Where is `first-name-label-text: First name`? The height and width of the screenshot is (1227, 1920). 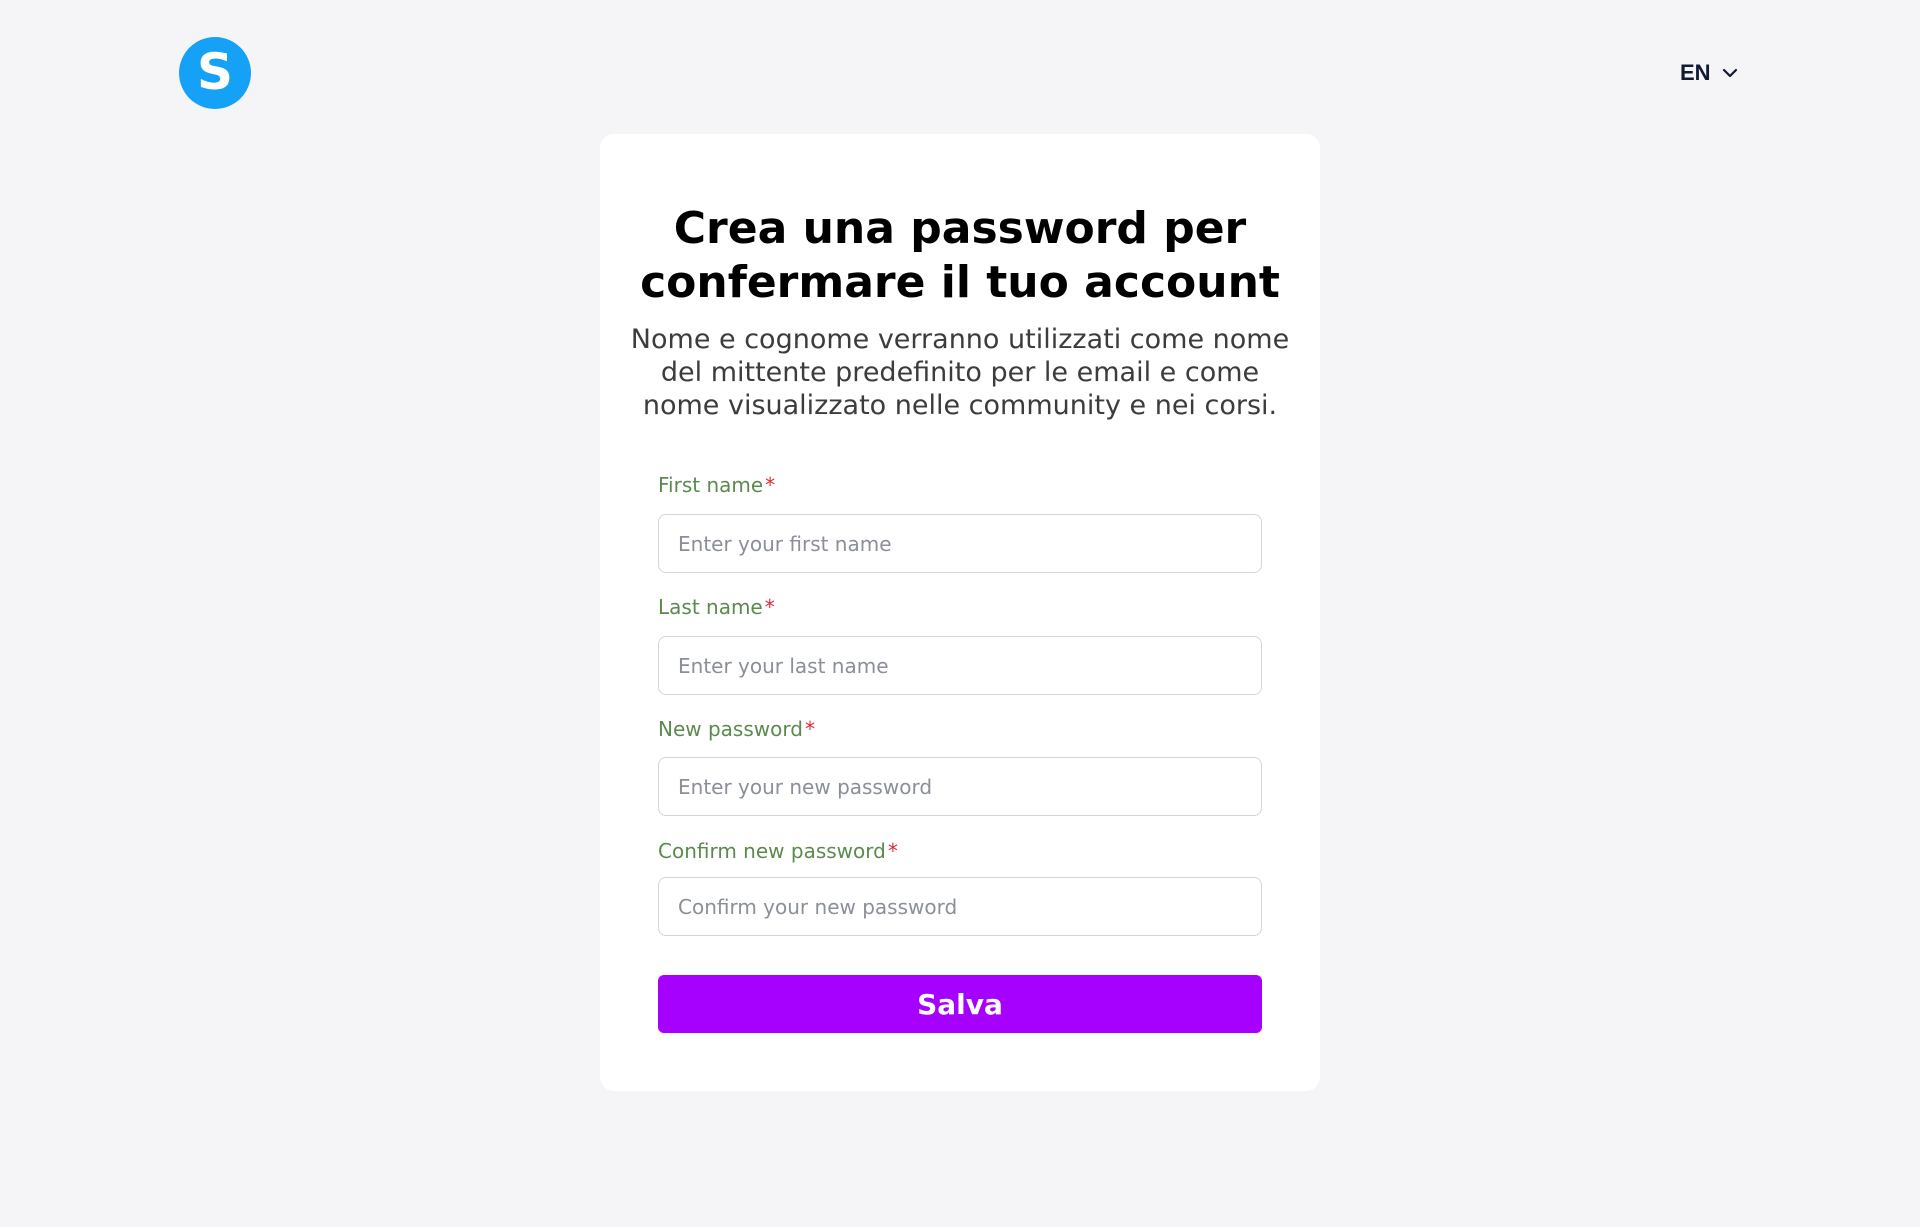
first-name-label-text: First name is located at coordinates (711, 485).